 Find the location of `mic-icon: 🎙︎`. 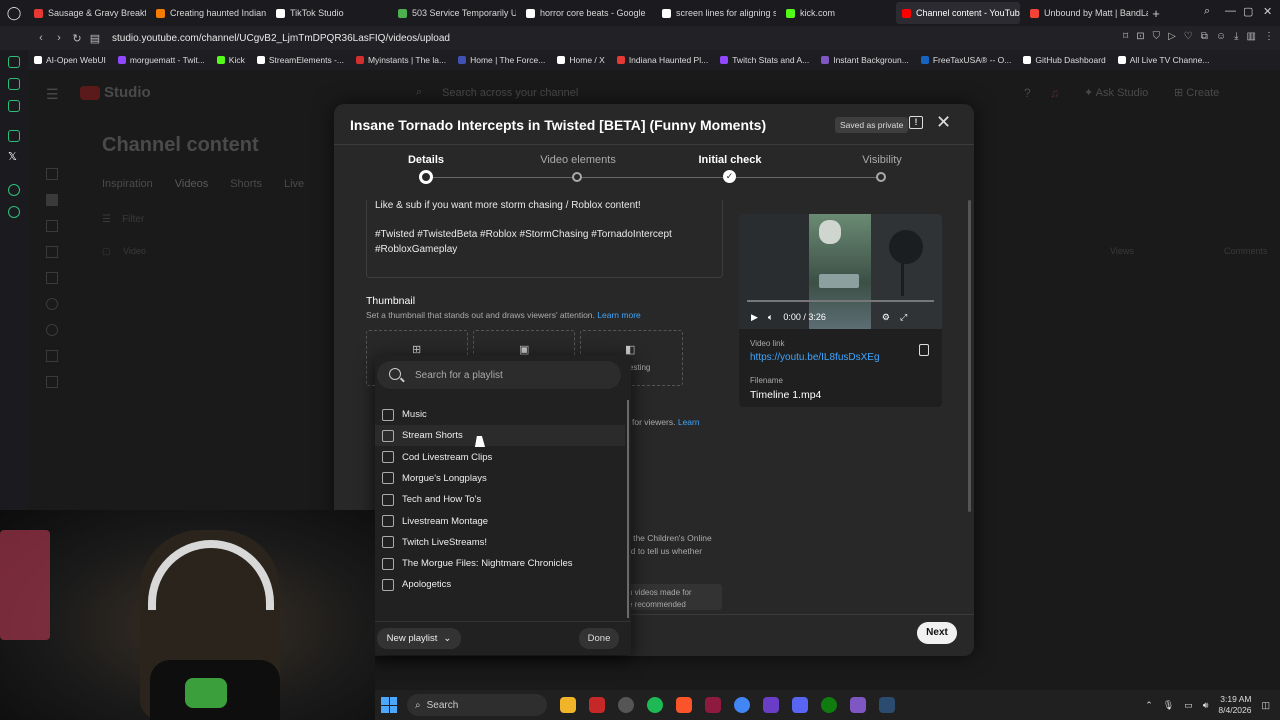

mic-icon: 🎙︎ is located at coordinates (1168, 705).